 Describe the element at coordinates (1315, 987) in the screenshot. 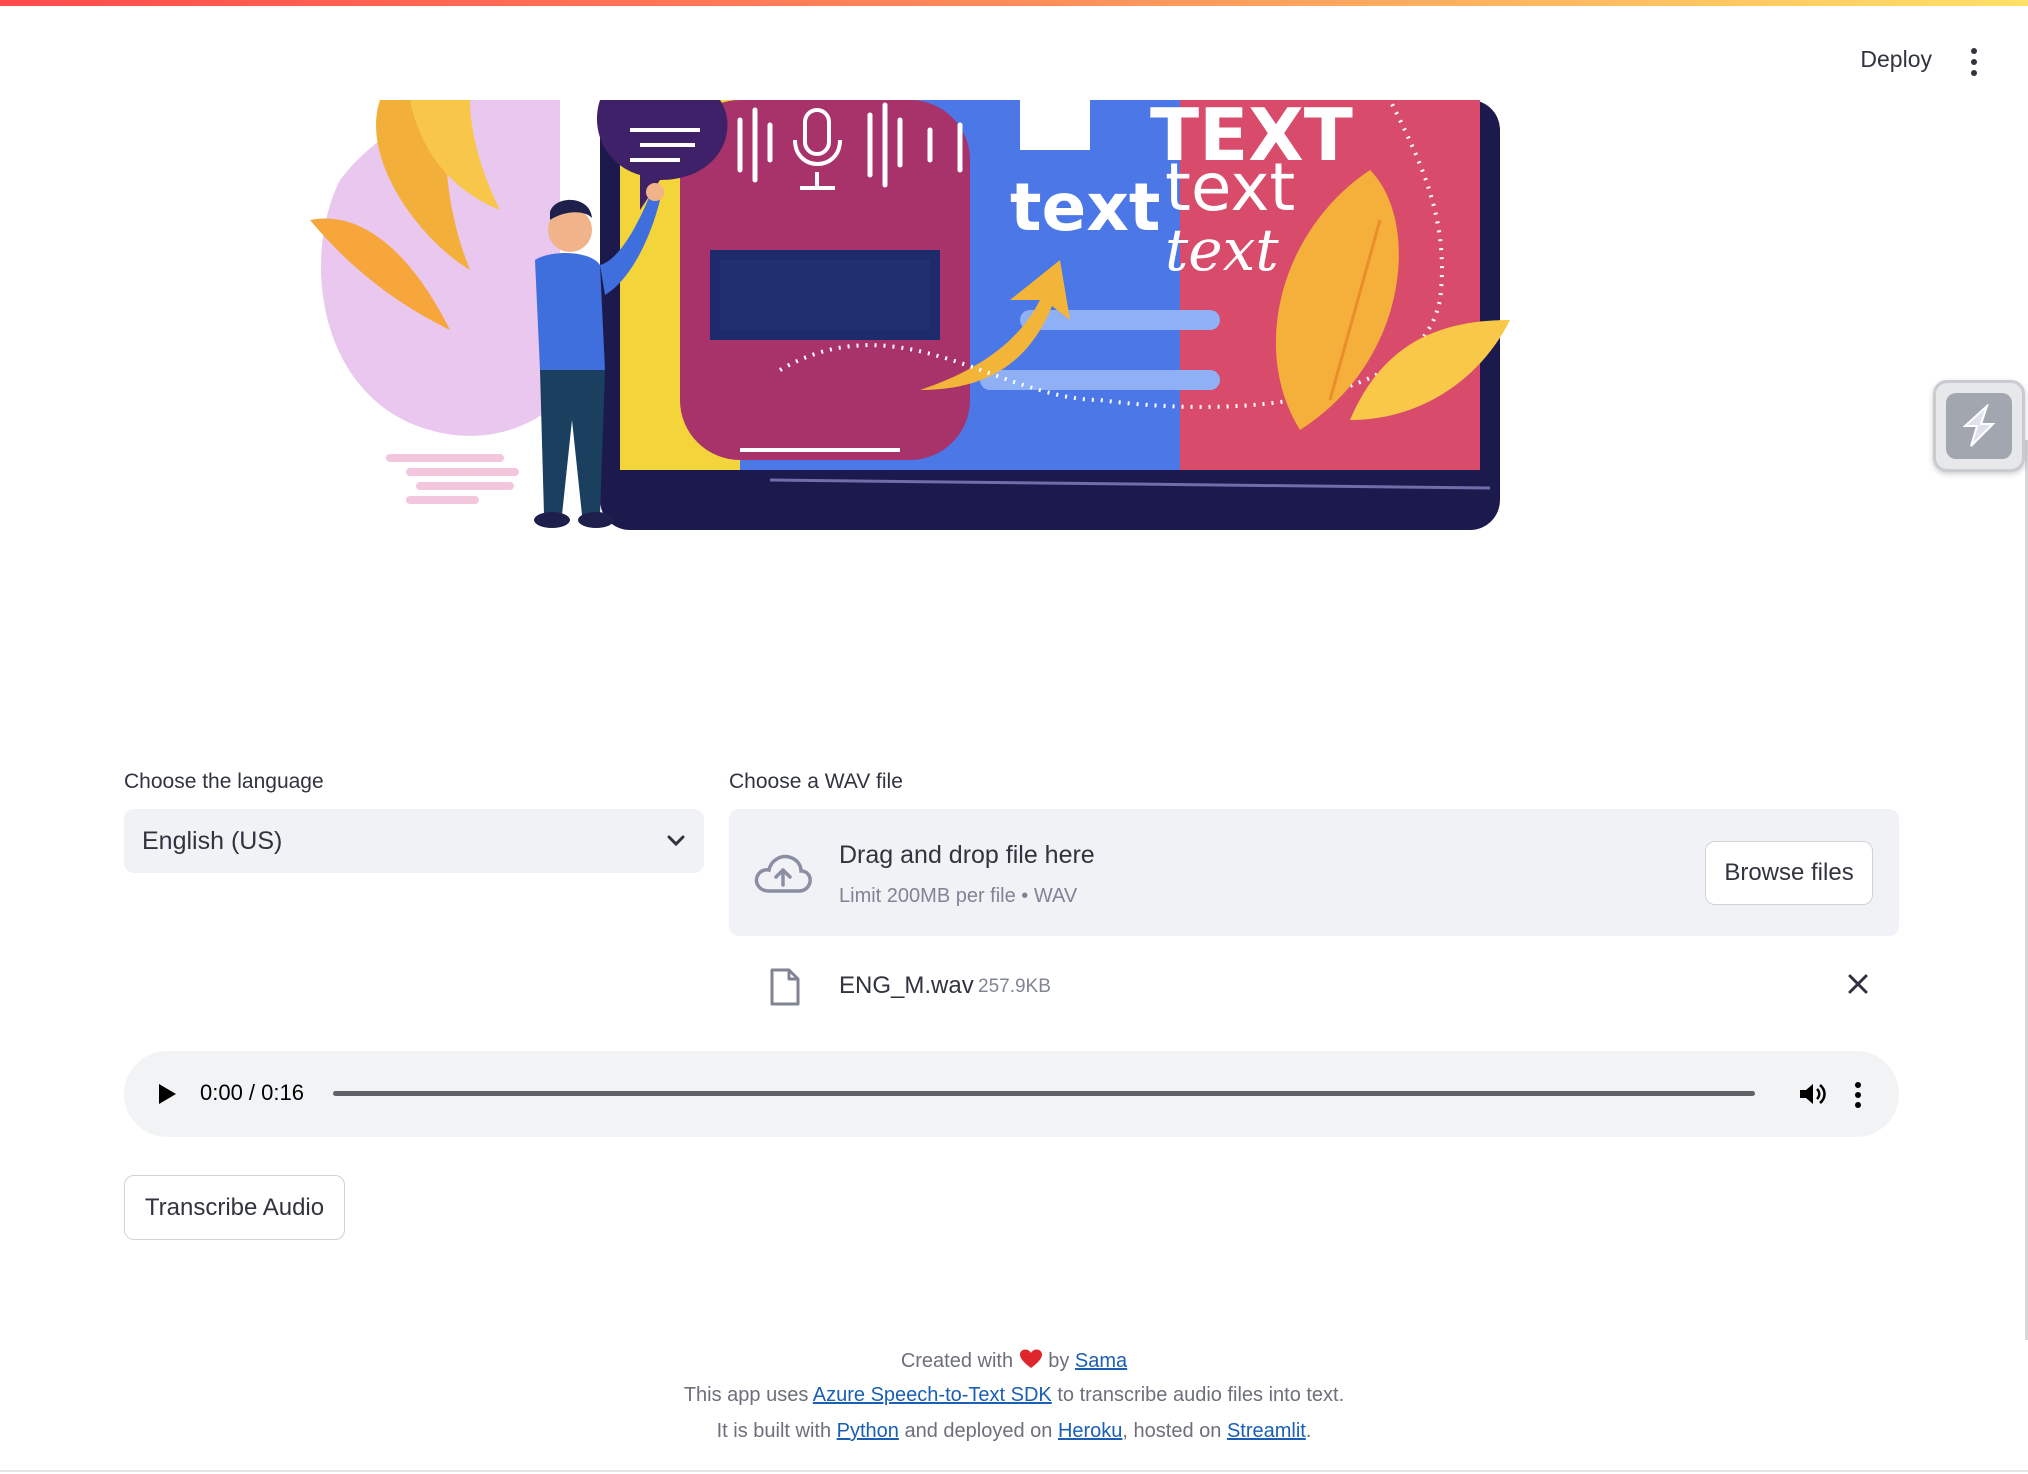

I see `uploaded-file-row: ENG_M.wav 257.9KB` at that location.